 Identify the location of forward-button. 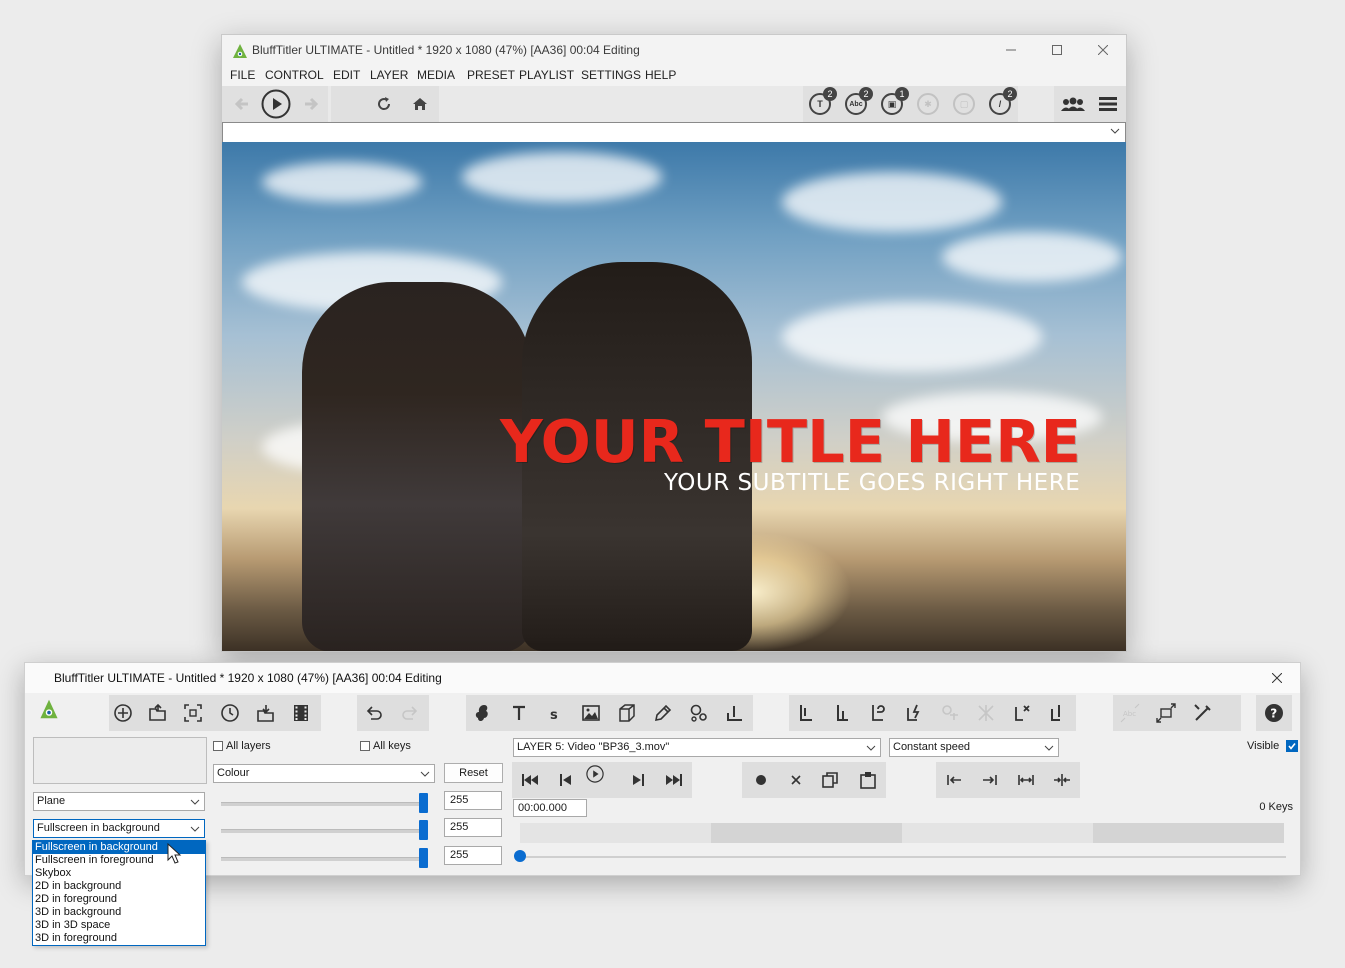
(311, 104).